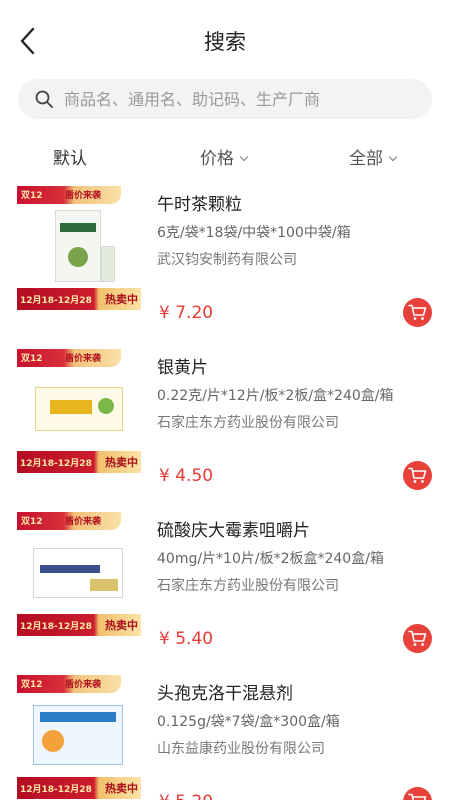 Image resolution: width=450 pixels, height=800 pixels. What do you see at coordinates (233, 528) in the screenshot?
I see `product-name: 硫酸庆大霉素咀嚼片` at bounding box center [233, 528].